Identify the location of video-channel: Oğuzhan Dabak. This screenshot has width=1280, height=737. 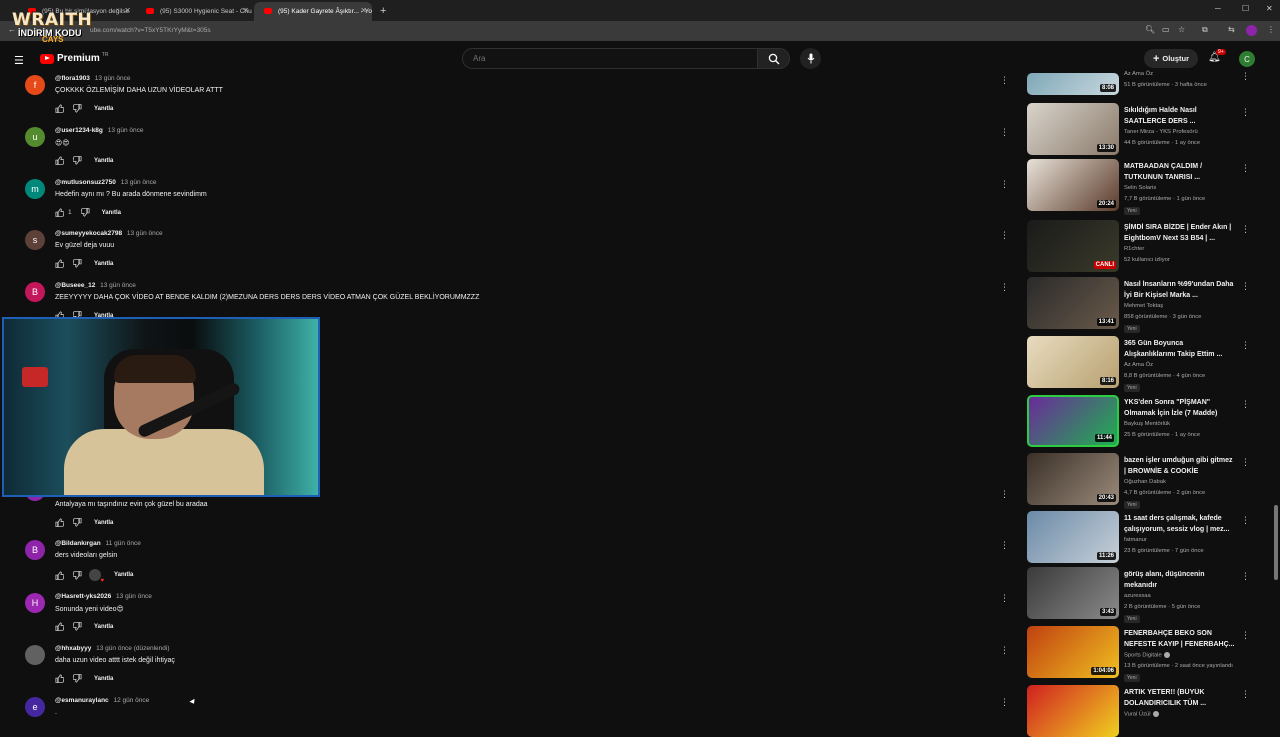
(1145, 482).